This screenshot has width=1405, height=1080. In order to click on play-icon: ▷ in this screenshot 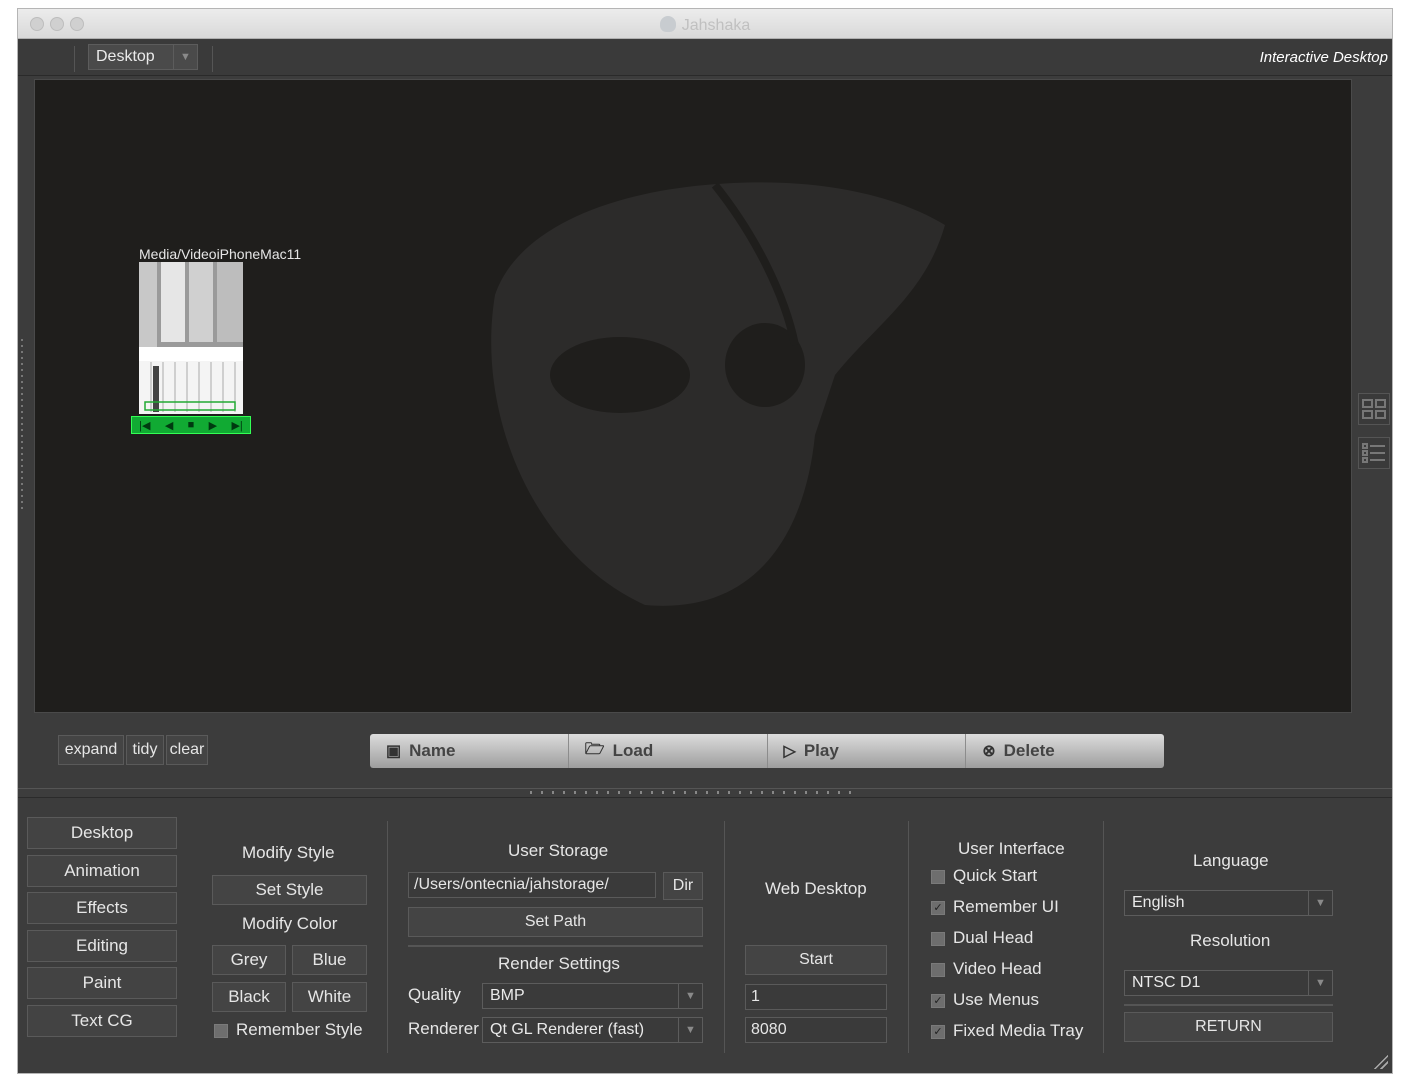, I will do `click(789, 751)`.